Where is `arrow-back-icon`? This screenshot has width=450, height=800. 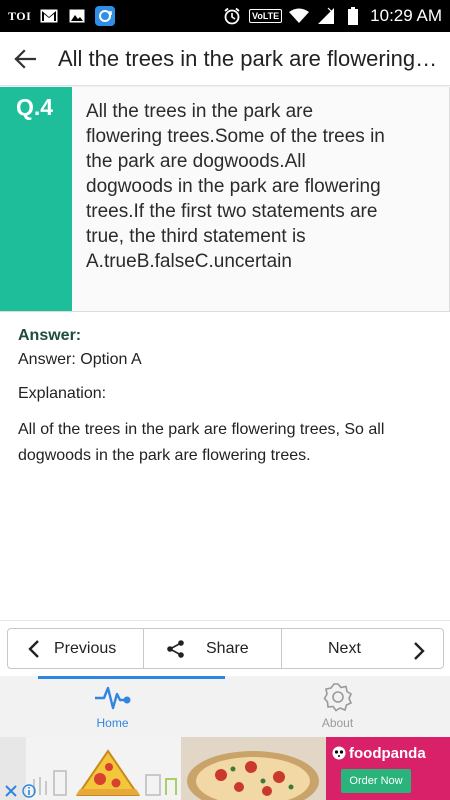
arrow-back-icon is located at coordinates (25, 58).